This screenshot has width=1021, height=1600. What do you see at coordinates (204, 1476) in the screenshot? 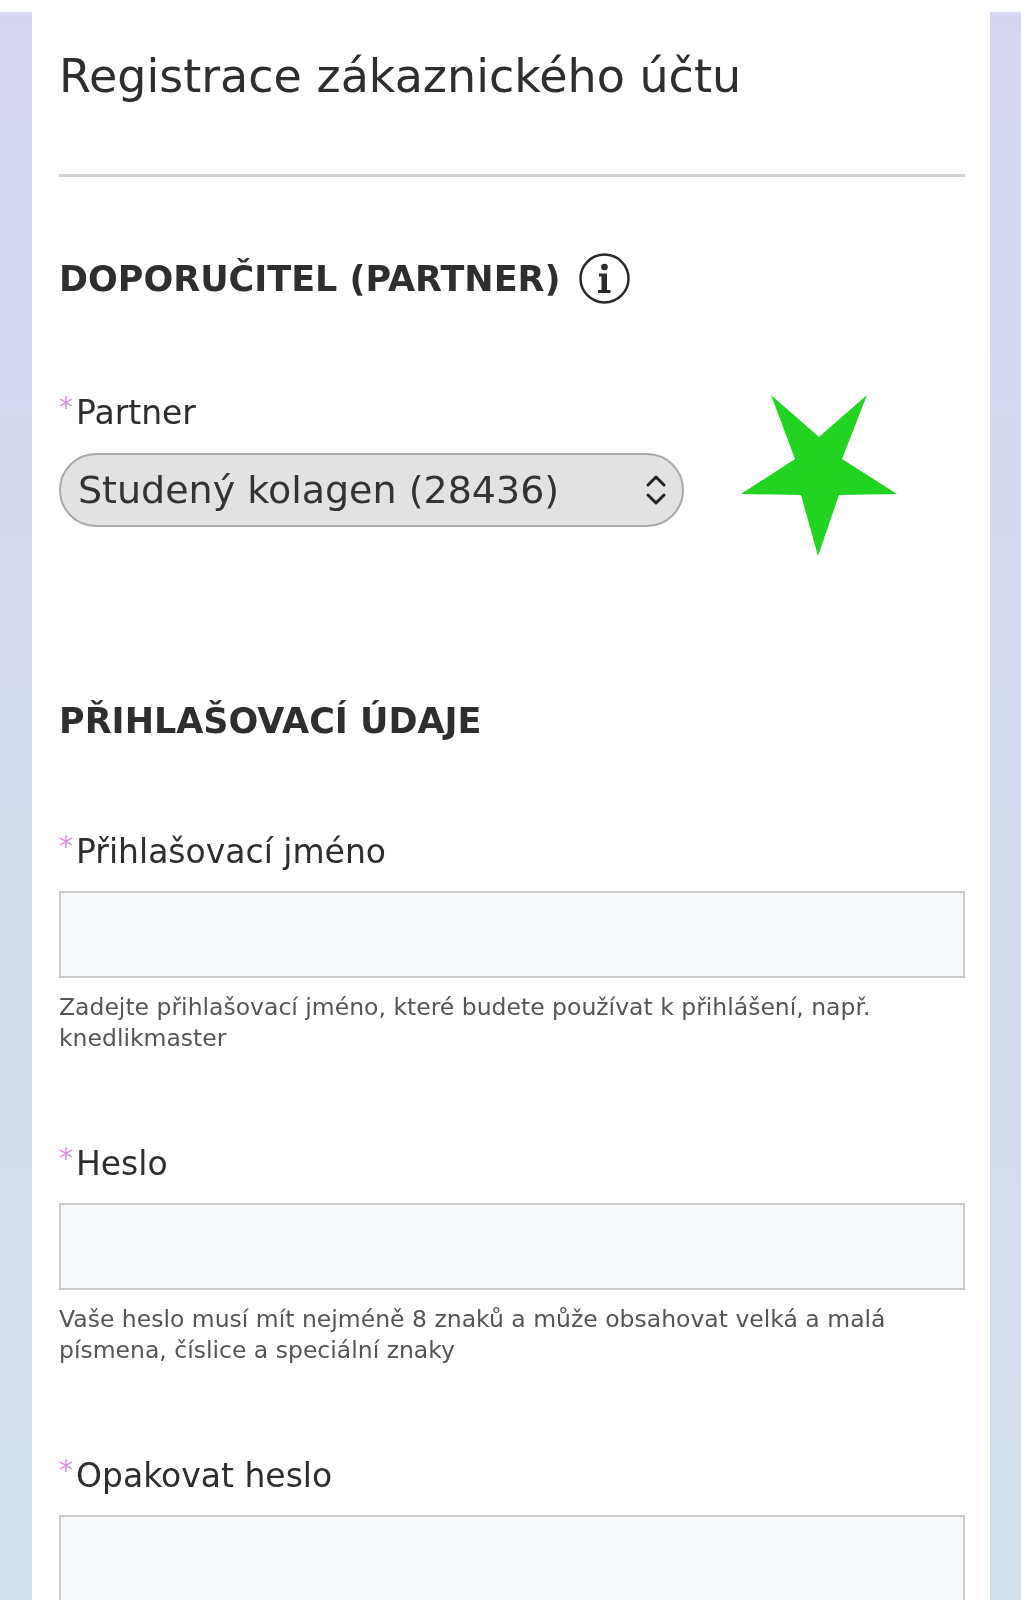
I see `field-label: Opakovat heslo` at bounding box center [204, 1476].